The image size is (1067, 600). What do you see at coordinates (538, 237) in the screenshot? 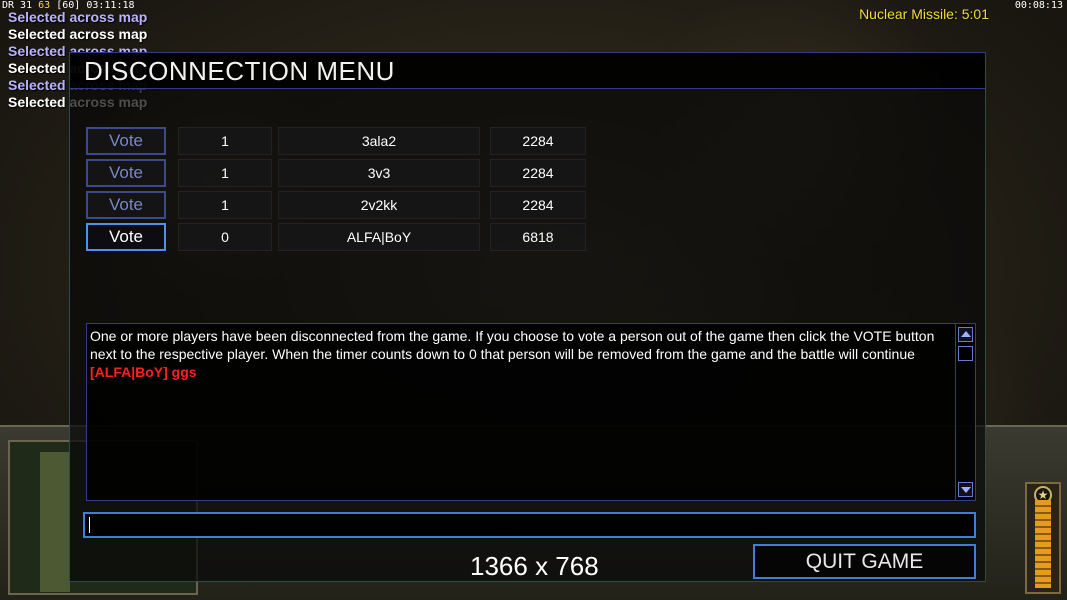
I see `player-ping: 6818` at bounding box center [538, 237].